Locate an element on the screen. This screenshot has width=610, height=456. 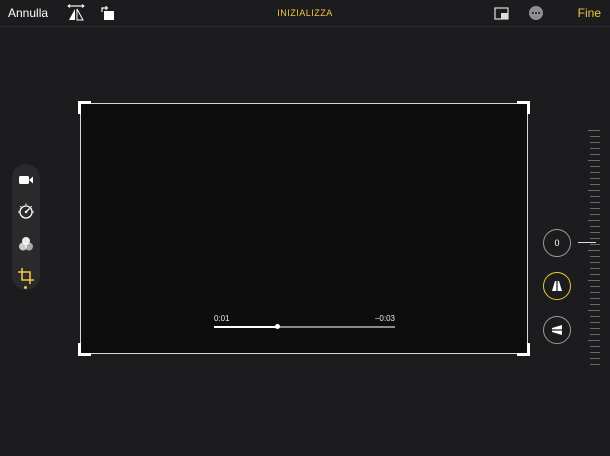
scrubber-progress is located at coordinates (246, 327).